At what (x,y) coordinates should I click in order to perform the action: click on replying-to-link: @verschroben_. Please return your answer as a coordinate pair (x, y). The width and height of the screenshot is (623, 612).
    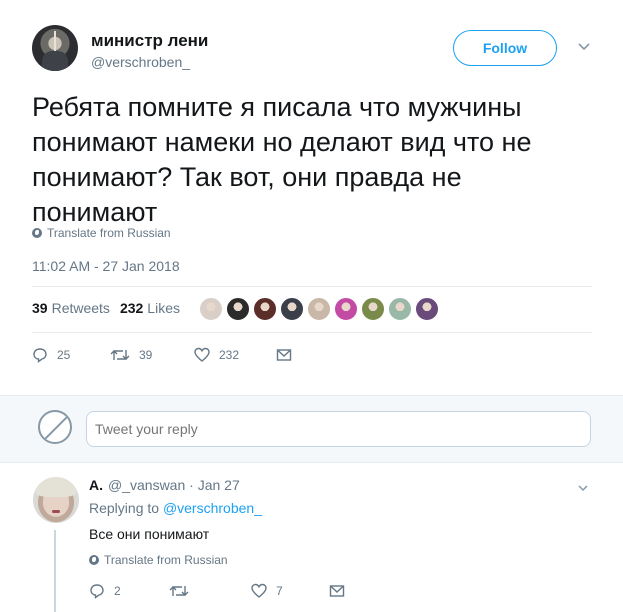
    Looking at the image, I should click on (212, 508).